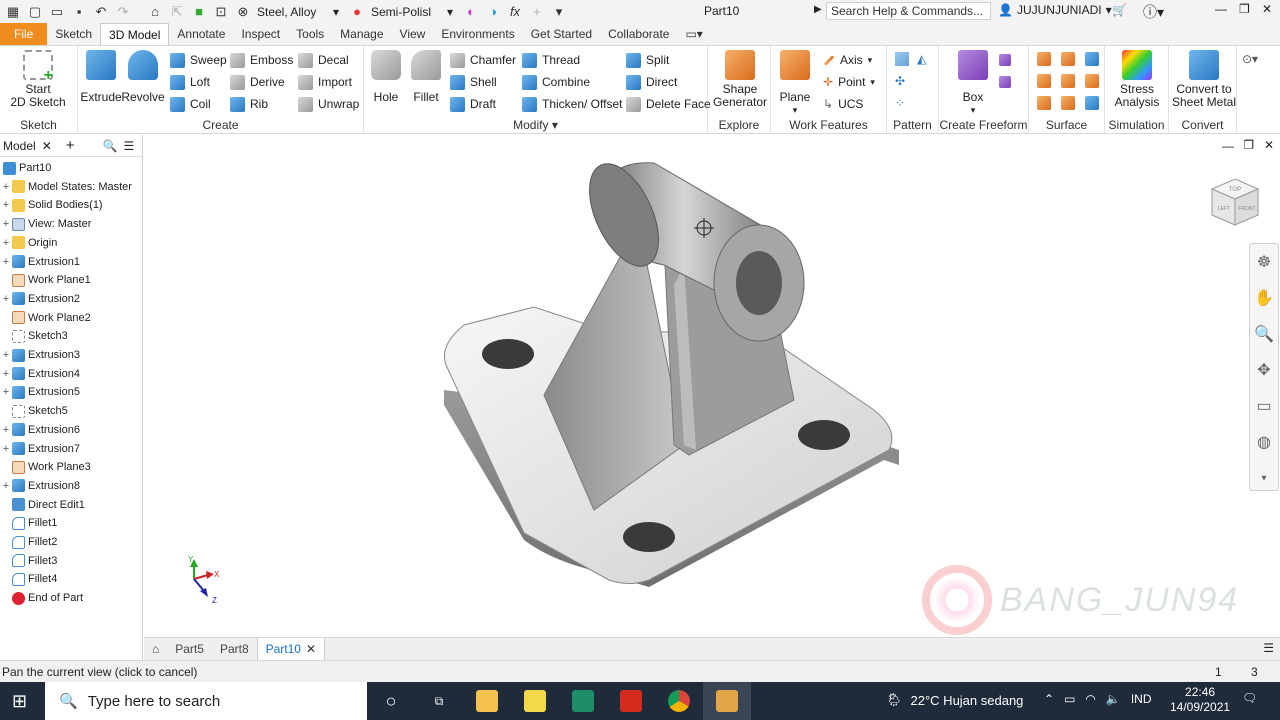 This screenshot has width=1280, height=720. What do you see at coordinates (155, 649) in the screenshot?
I see `home-tab-icon: ⌂` at bounding box center [155, 649].